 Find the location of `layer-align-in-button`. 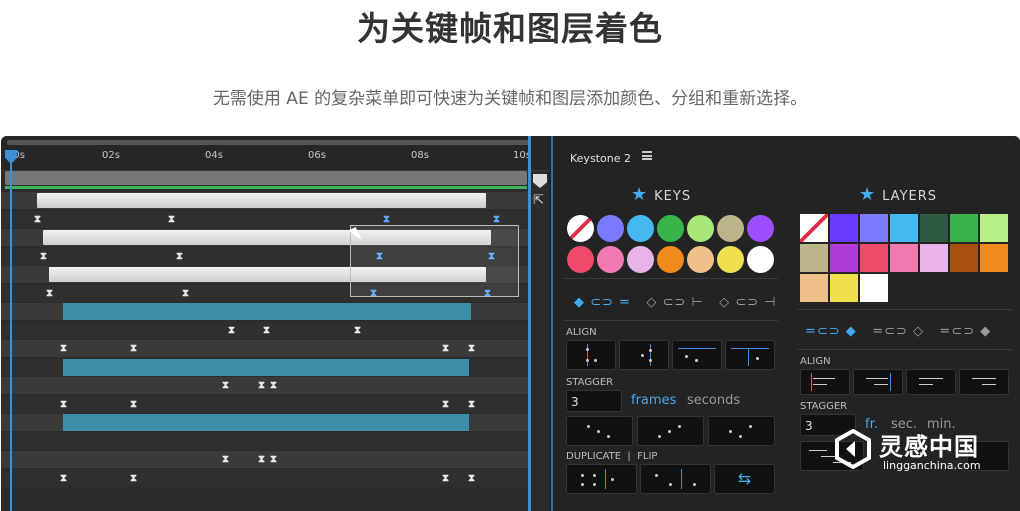

layer-align-in-button is located at coordinates (931, 382).